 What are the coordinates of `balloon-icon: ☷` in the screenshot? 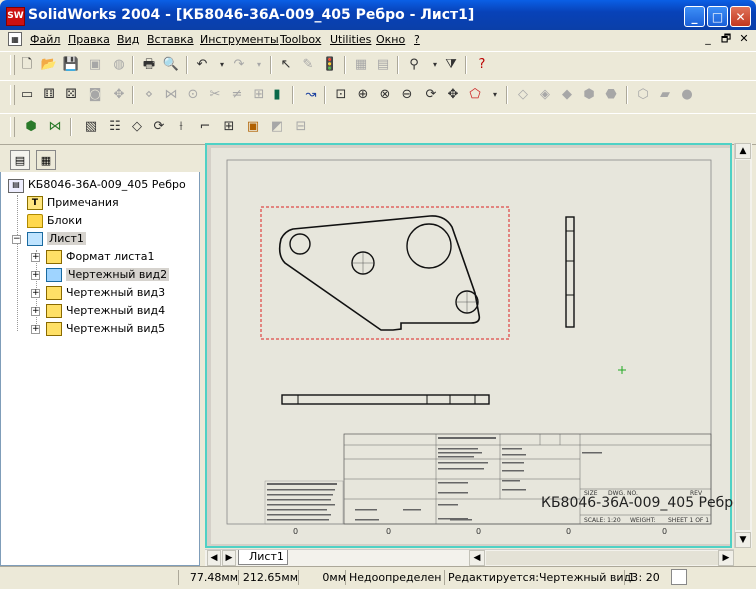 It's located at (115, 127).